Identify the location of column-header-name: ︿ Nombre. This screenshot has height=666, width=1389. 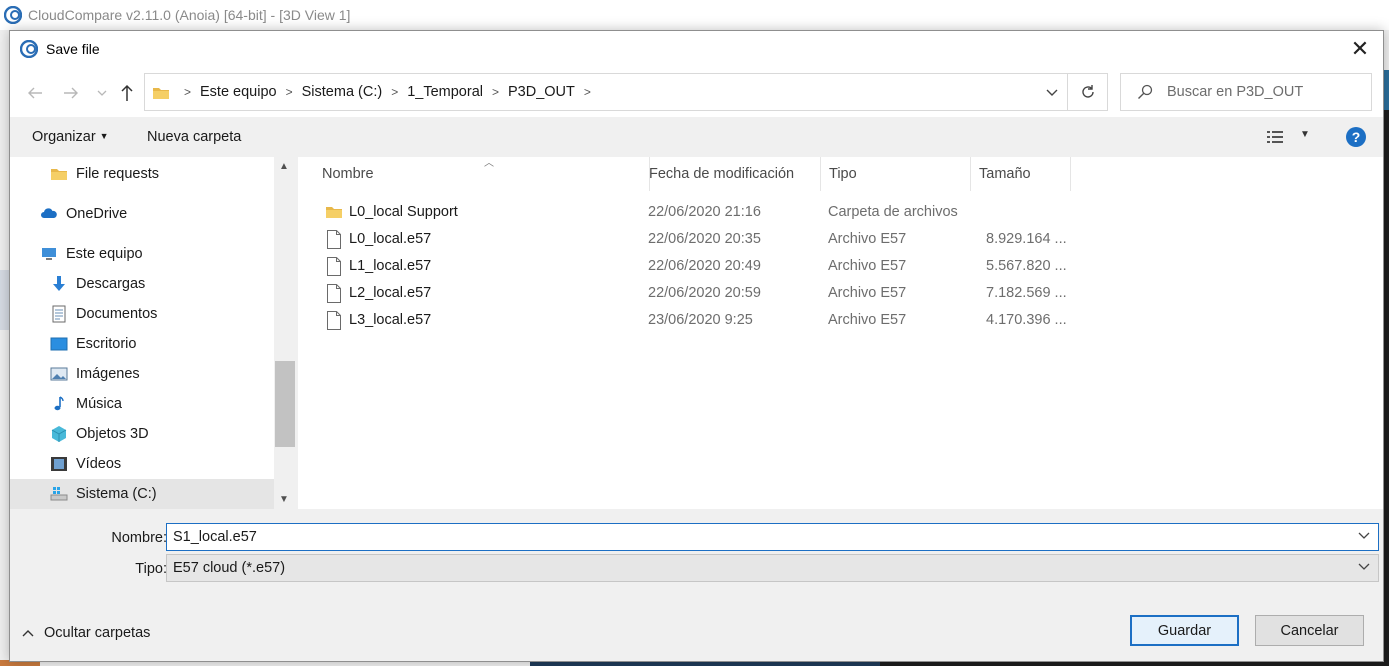
(482, 174).